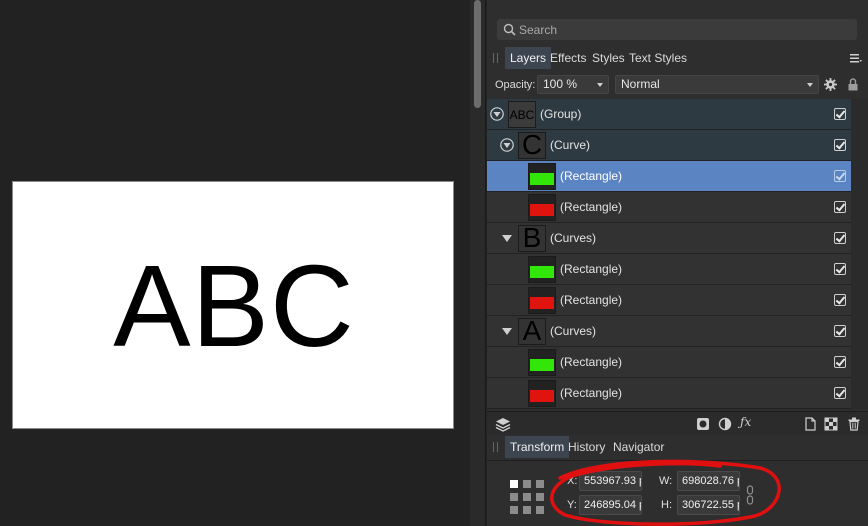  What do you see at coordinates (677, 447) in the screenshot?
I see `transform-tabbar: Transform History Navigator` at bounding box center [677, 447].